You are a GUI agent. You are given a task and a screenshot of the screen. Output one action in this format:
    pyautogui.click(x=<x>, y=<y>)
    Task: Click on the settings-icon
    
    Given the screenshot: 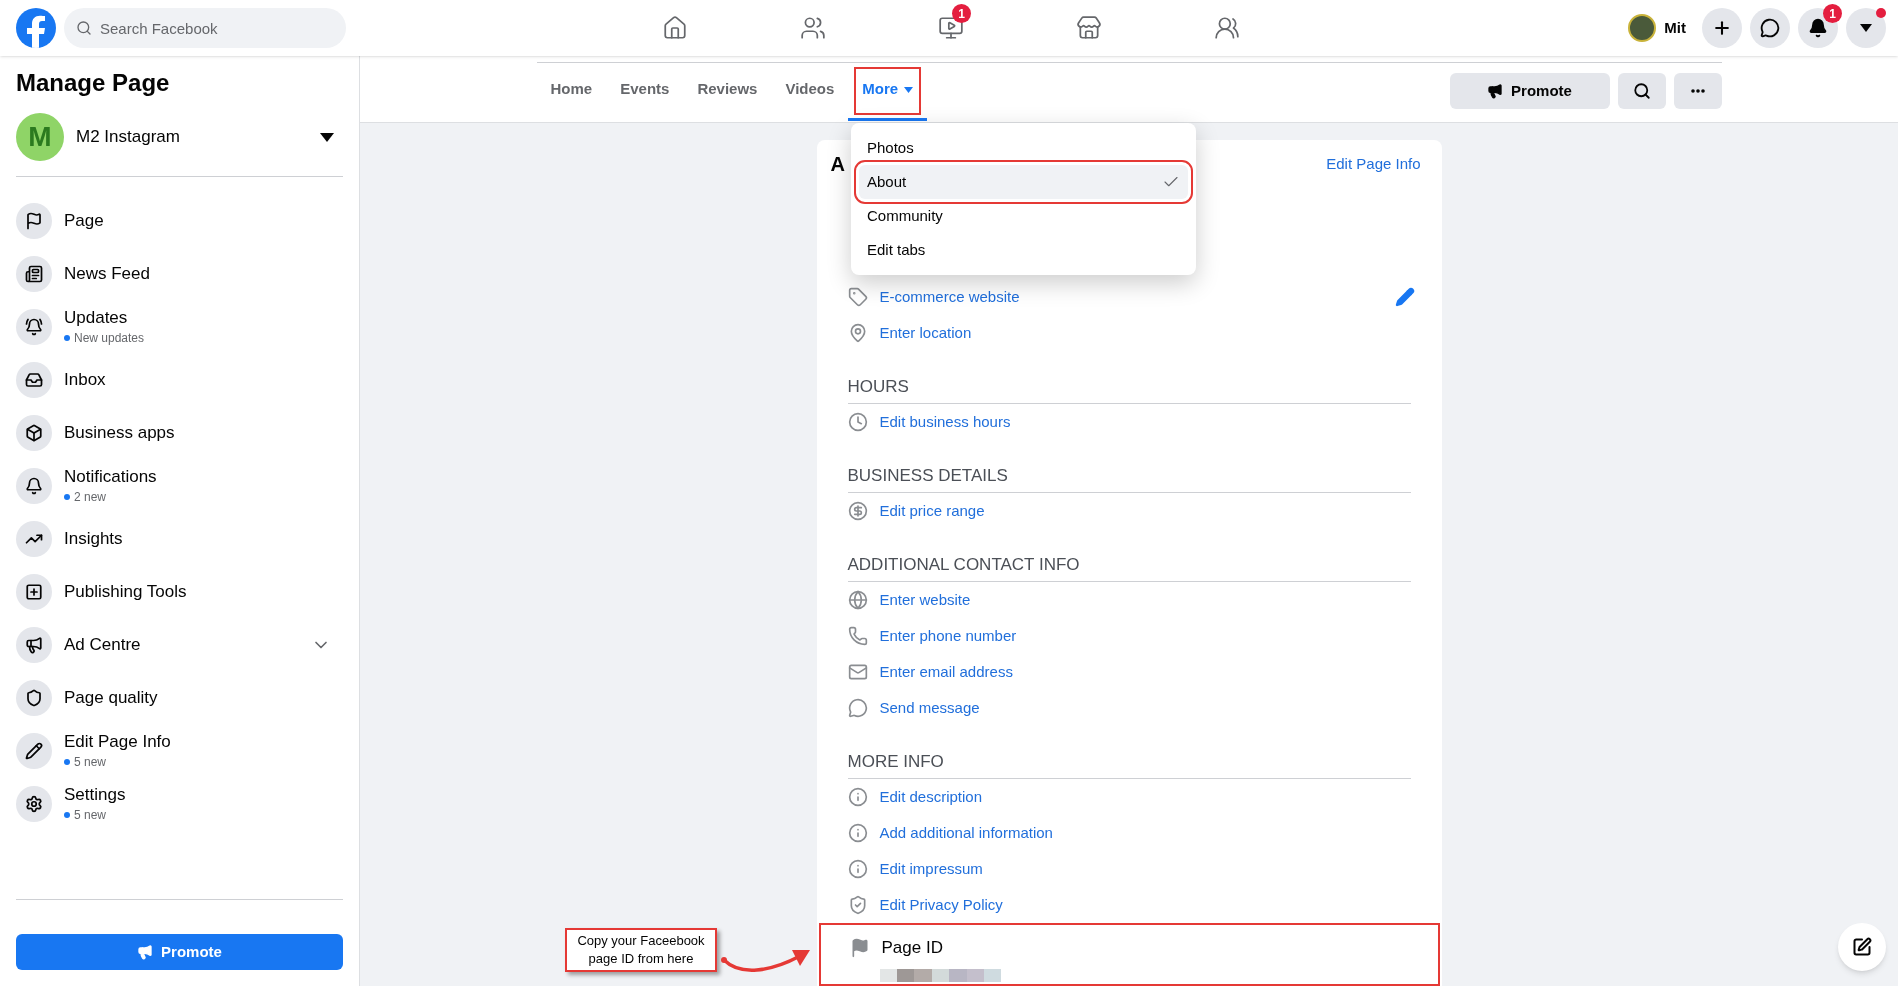 What is the action you would take?
    pyautogui.click(x=34, y=803)
    